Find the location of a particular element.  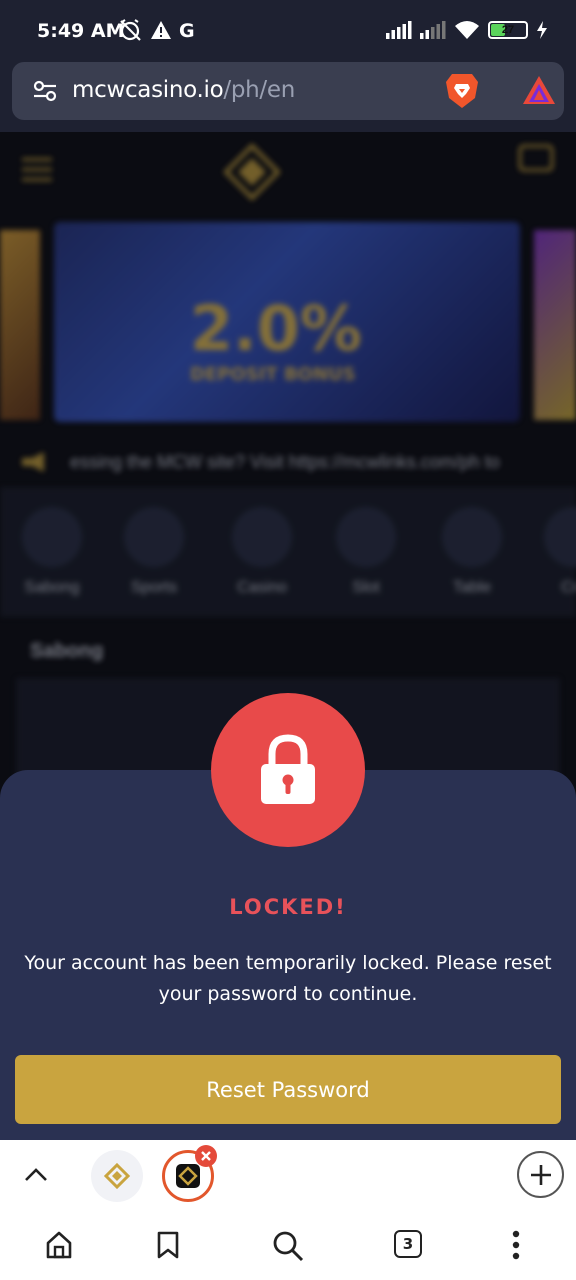

category-item: Table is located at coordinates (472, 552).